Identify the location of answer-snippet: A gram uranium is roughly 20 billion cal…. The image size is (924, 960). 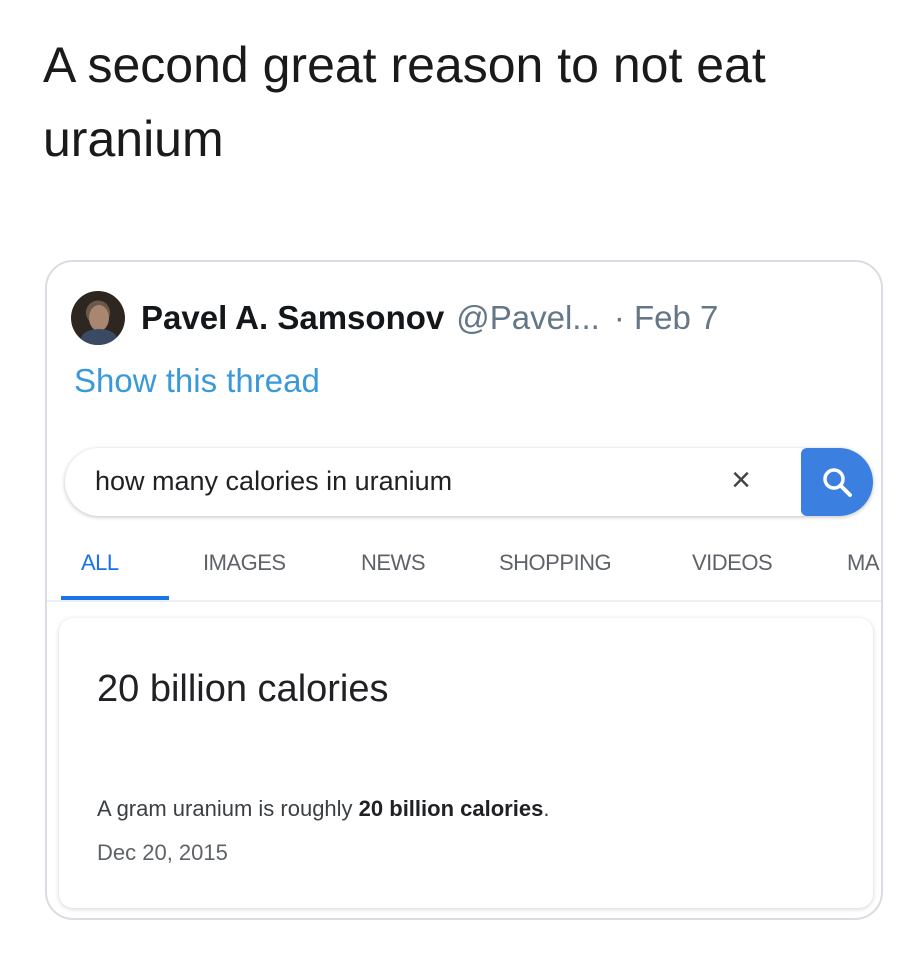
(323, 809).